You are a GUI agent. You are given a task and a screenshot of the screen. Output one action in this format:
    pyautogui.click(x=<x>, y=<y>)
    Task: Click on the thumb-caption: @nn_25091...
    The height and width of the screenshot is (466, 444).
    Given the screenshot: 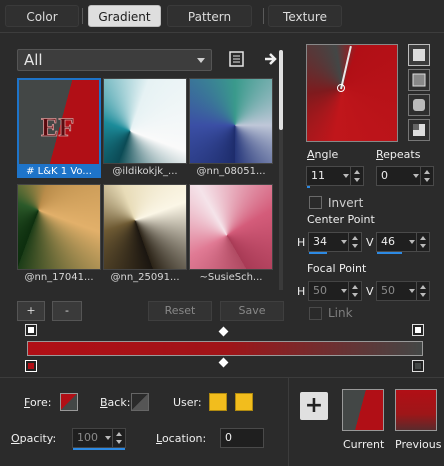 What is the action you would take?
    pyautogui.click(x=145, y=277)
    